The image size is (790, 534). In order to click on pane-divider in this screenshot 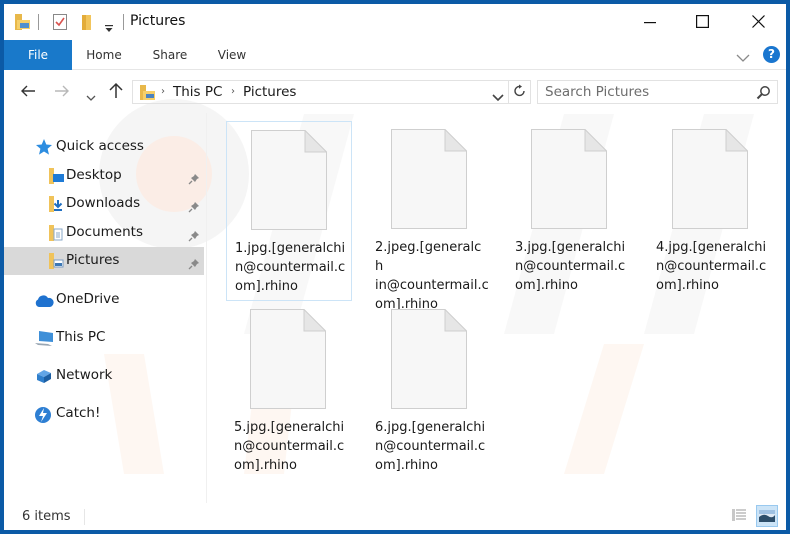, I will do `click(206, 308)`.